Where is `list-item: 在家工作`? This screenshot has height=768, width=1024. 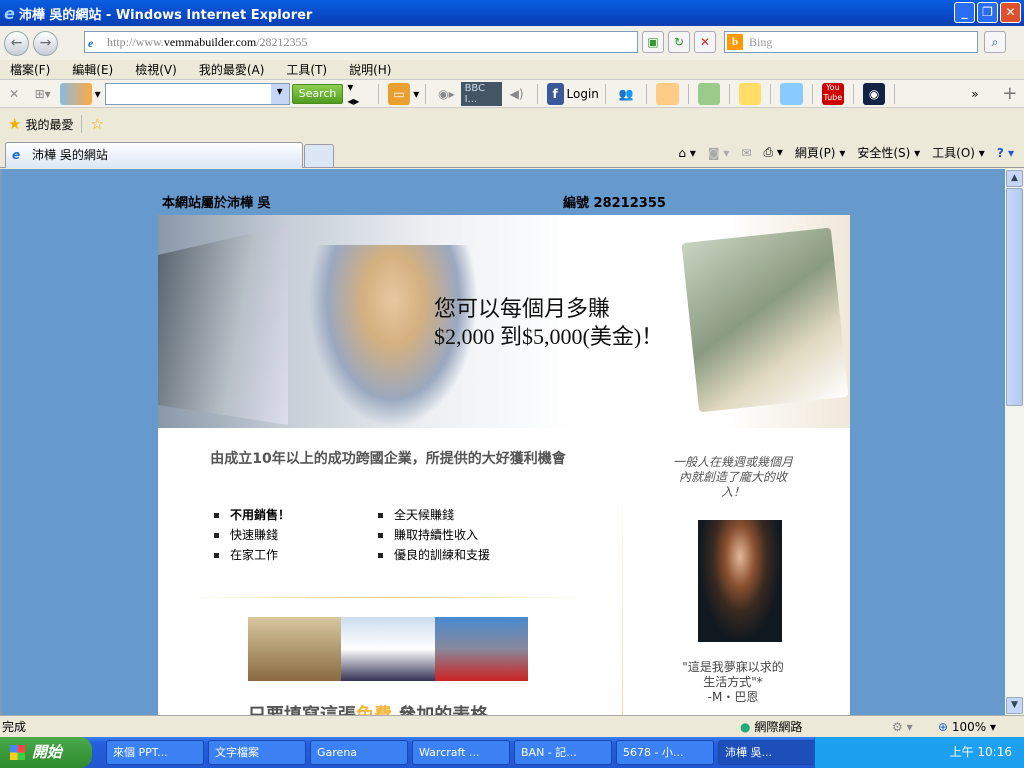 list-item: 在家工作 is located at coordinates (252, 555).